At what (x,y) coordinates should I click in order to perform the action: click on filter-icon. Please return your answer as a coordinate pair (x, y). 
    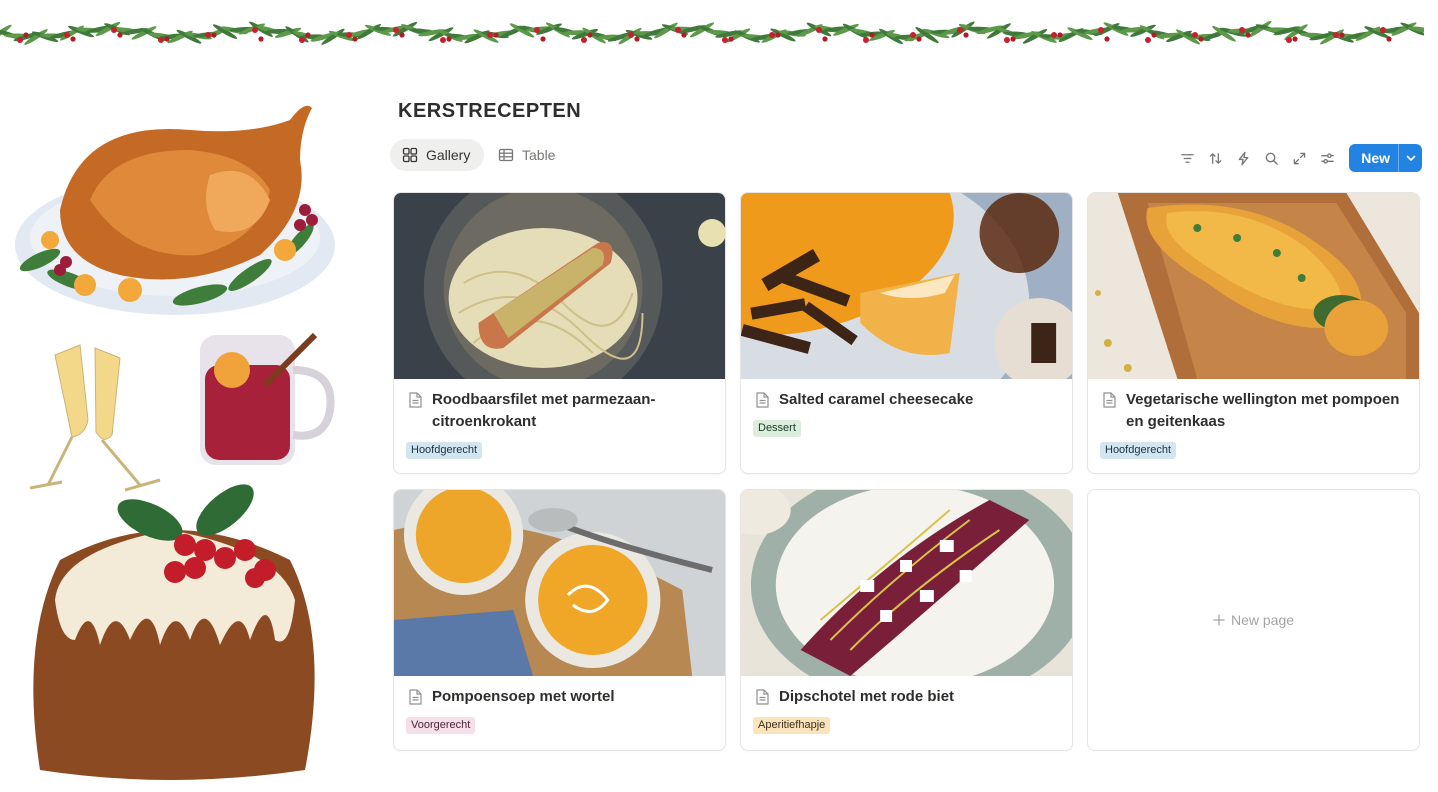
    Looking at the image, I should click on (1187, 158).